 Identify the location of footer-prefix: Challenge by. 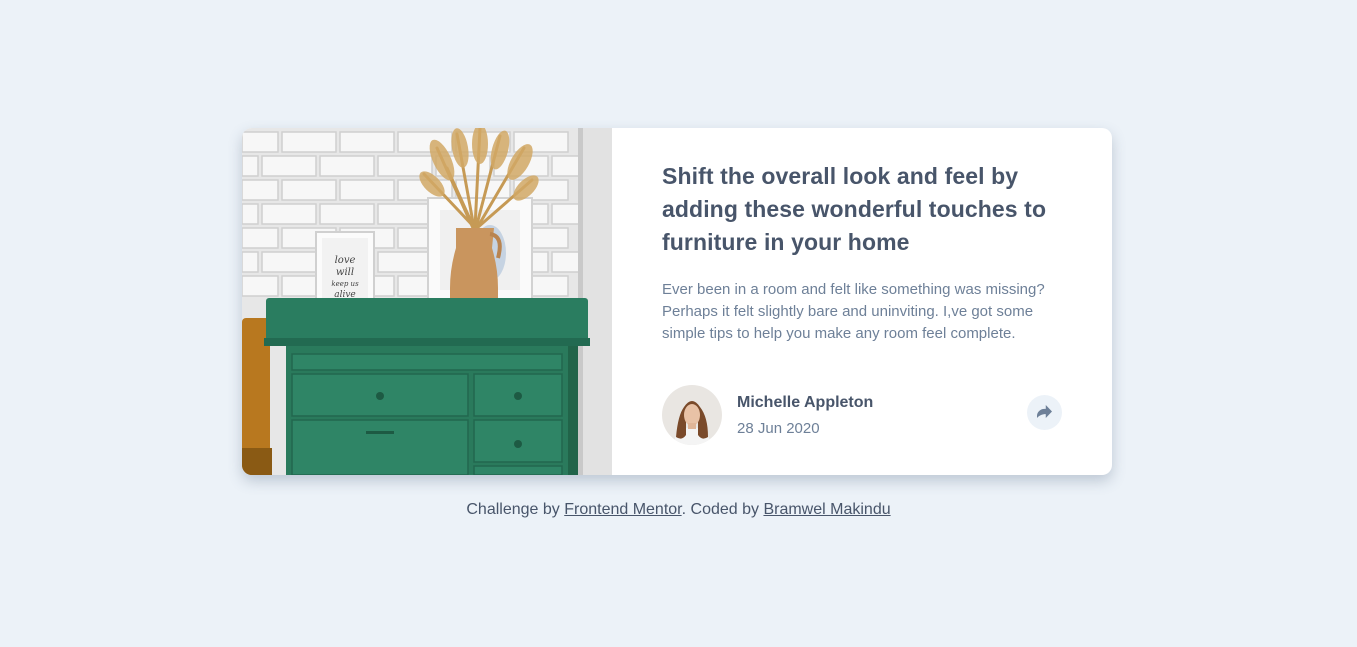
(515, 509).